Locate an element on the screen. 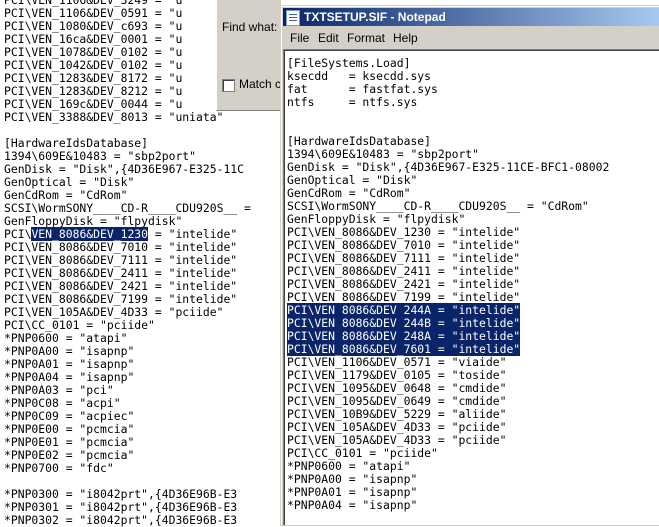  find-dialog: Find what: Match c is located at coordinates (248, 55).